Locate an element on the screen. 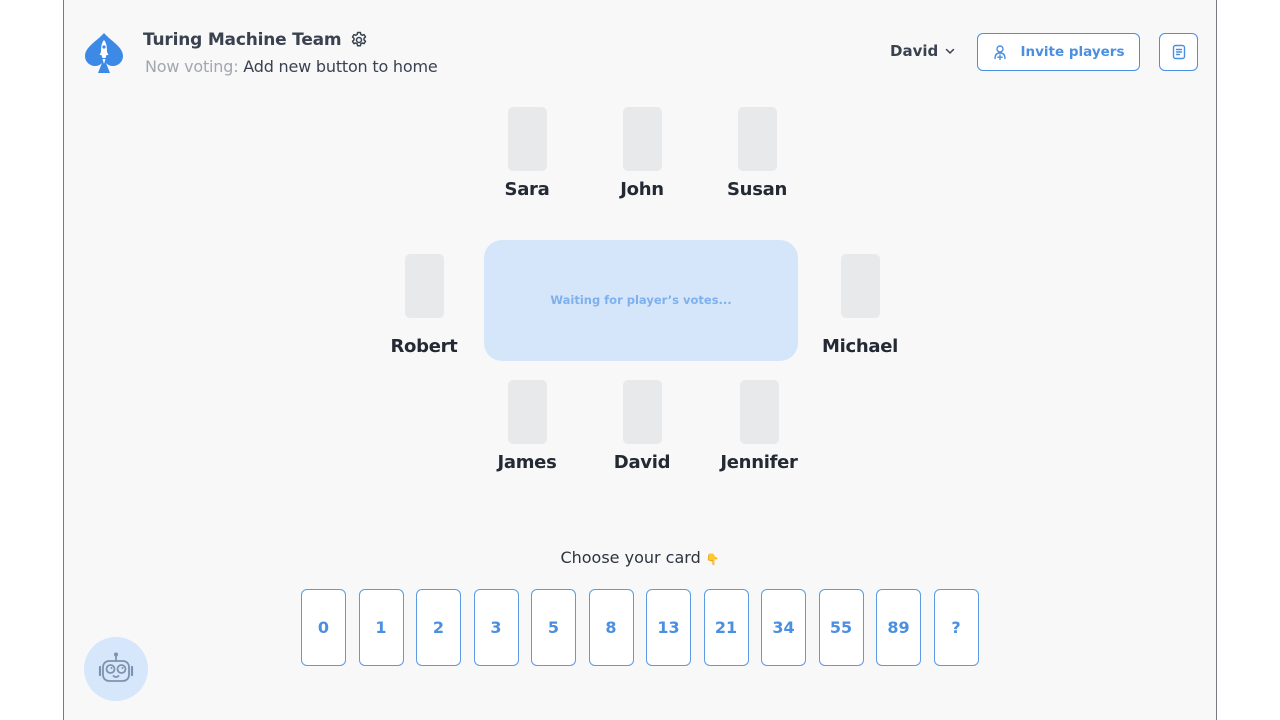  assistant-bot-button is located at coordinates (116, 669).